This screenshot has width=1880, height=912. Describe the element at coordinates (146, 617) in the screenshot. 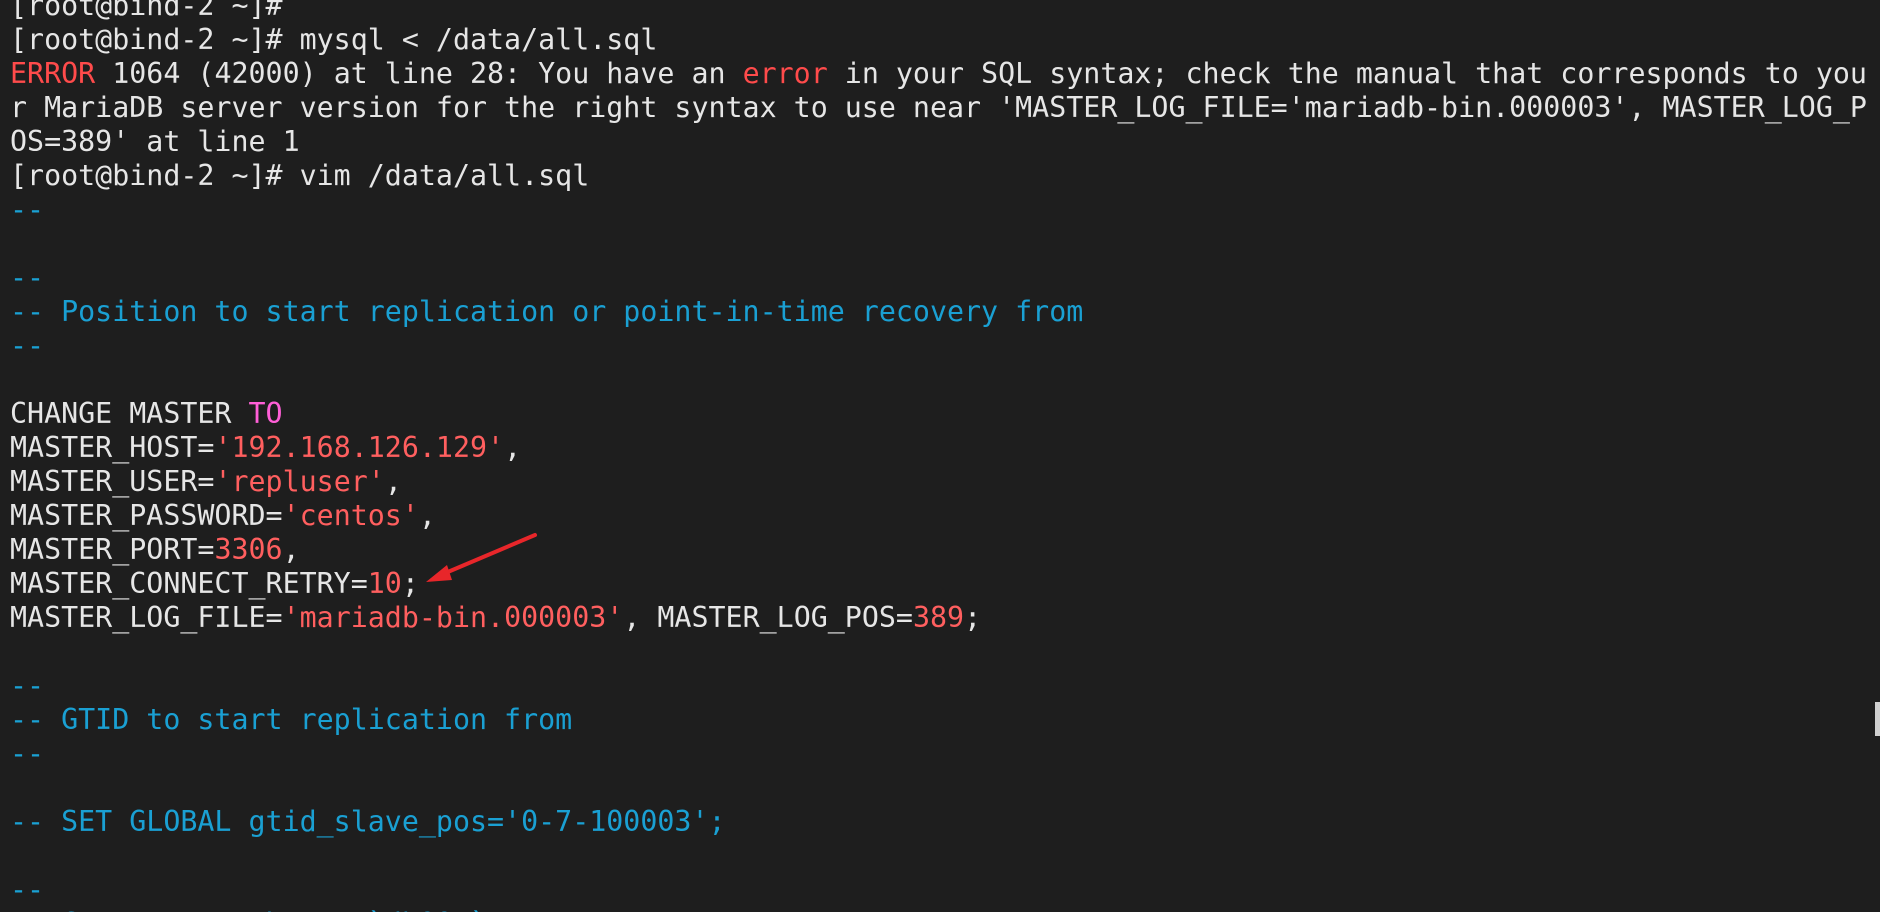

I see `terminal-text-segment: MASTER_LOG_FILE=` at that location.